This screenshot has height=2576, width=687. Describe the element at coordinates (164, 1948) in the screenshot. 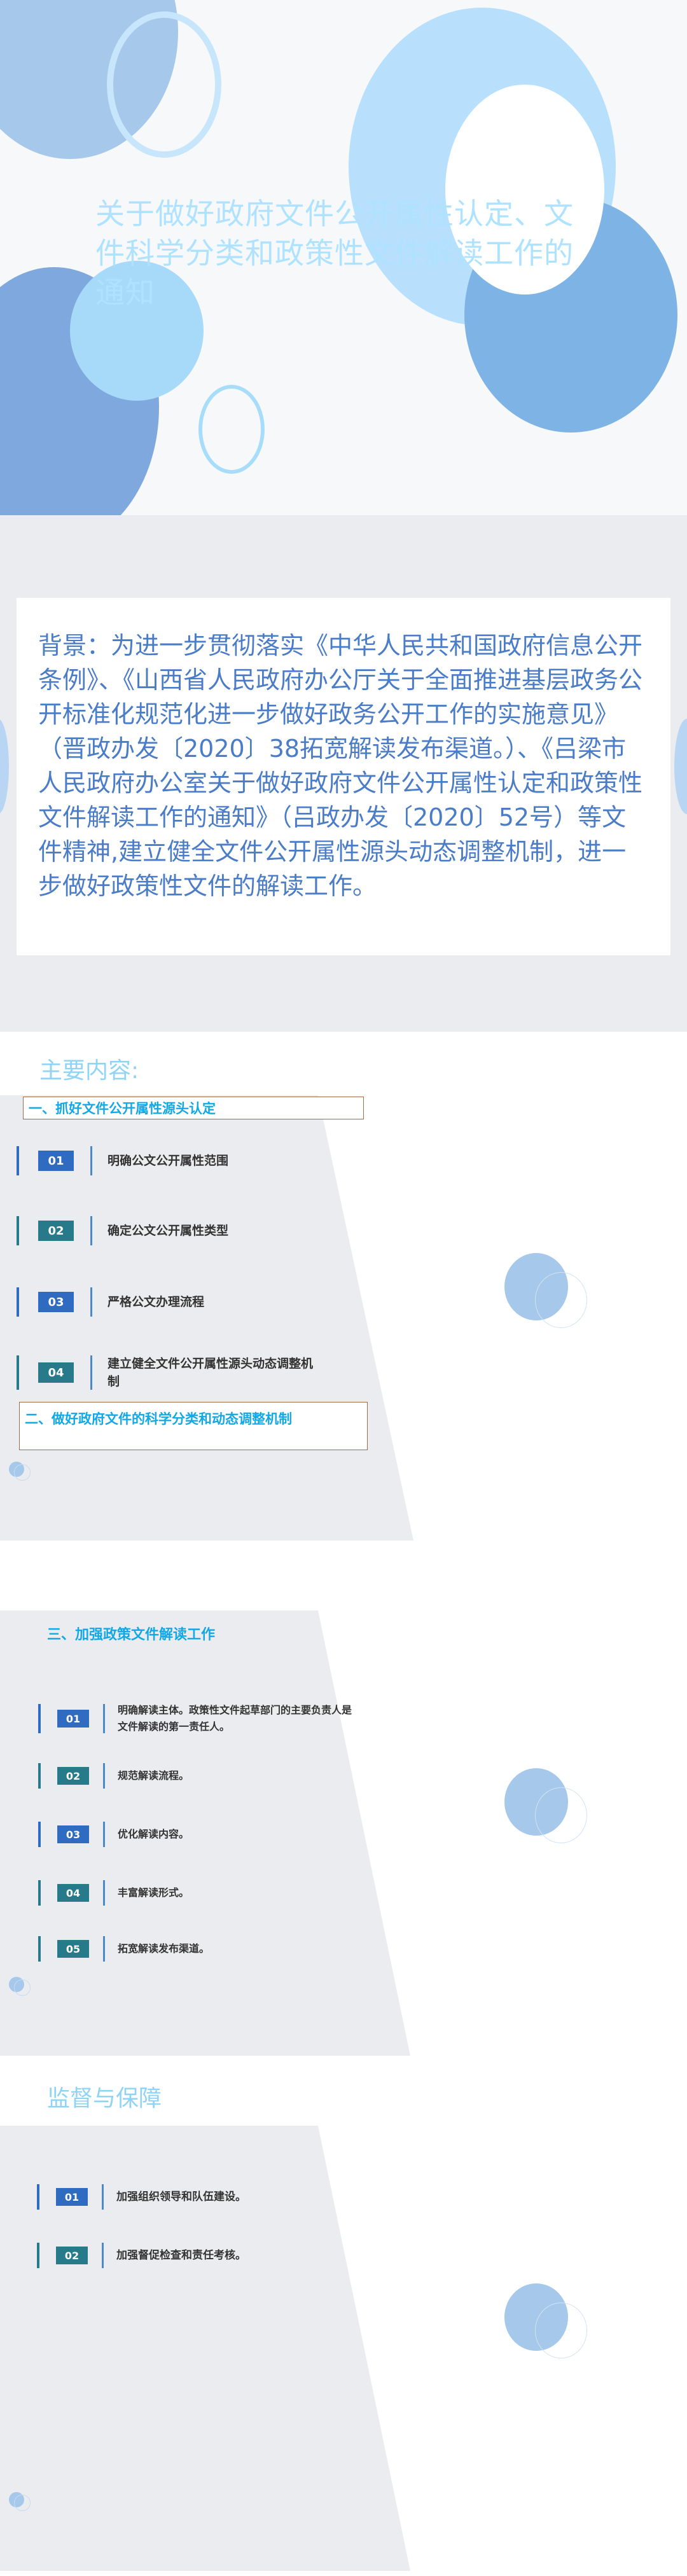

I see `item-label: 拓宽解读发布渠道。` at that location.